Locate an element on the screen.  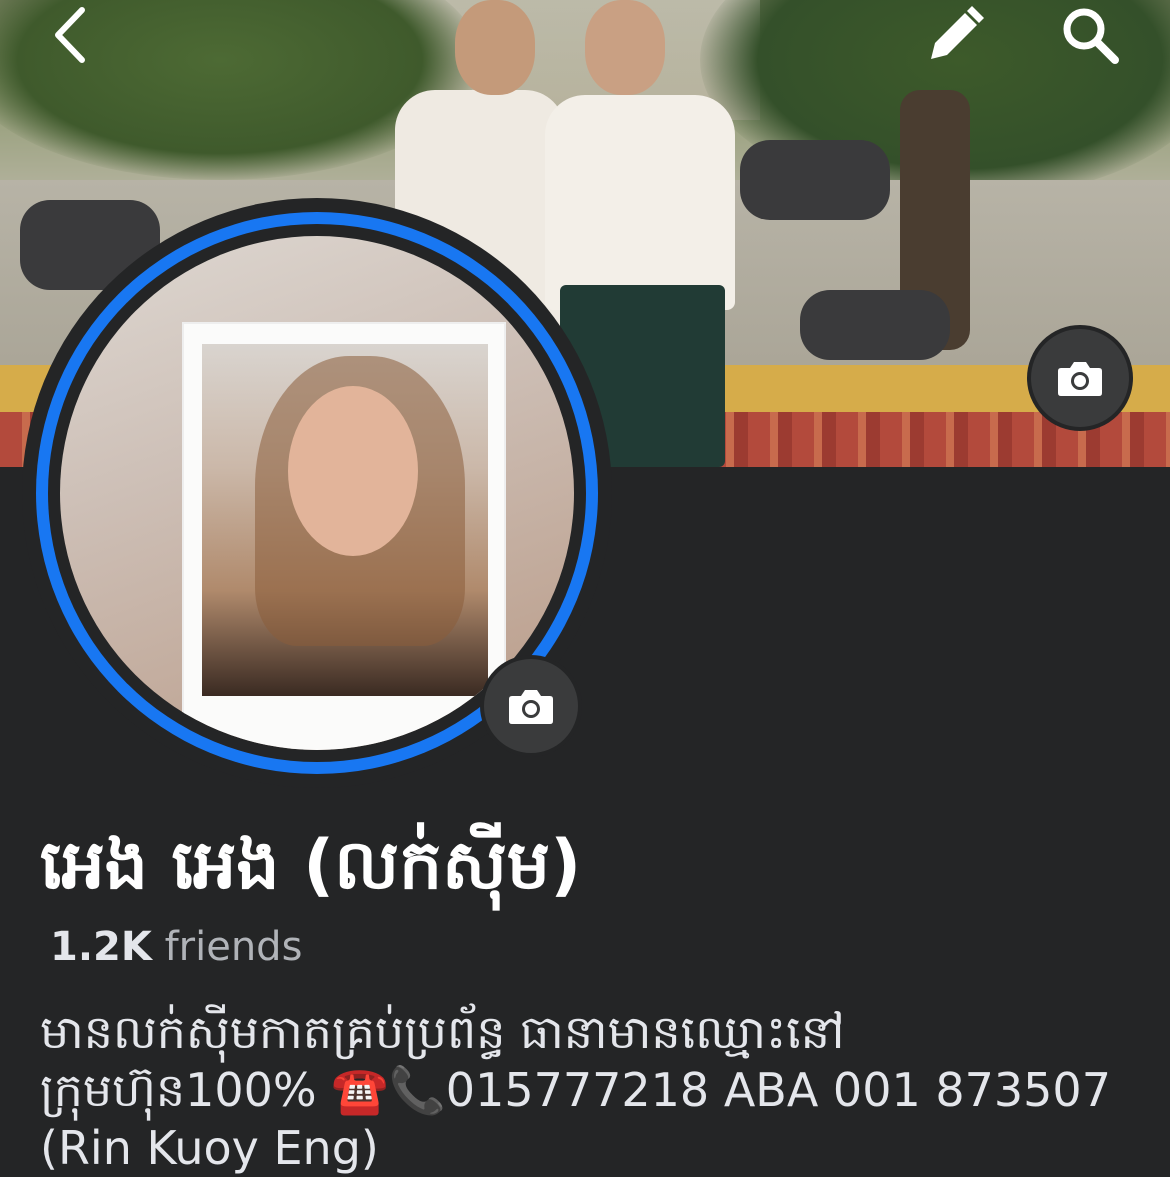
edit-profile-picture-button is located at coordinates (531, 706).